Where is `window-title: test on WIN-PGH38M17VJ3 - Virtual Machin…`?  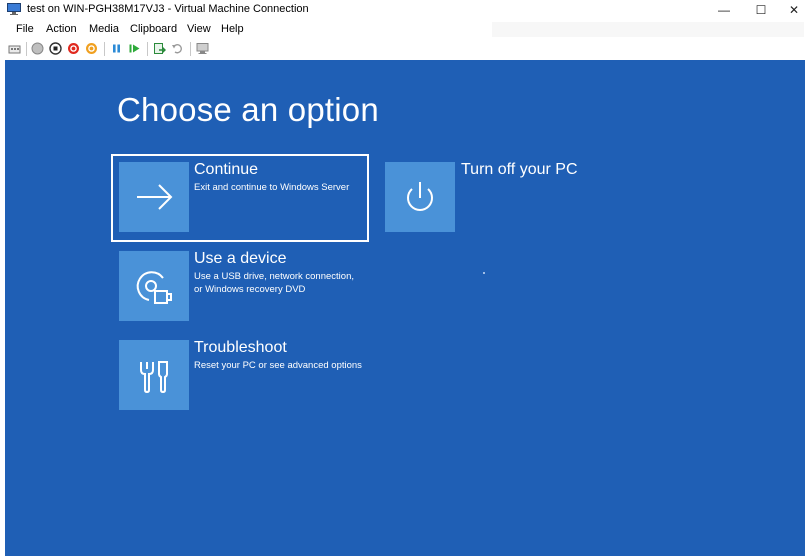
window-title: test on WIN-PGH38M17VJ3 - Virtual Machin… is located at coordinates (168, 9).